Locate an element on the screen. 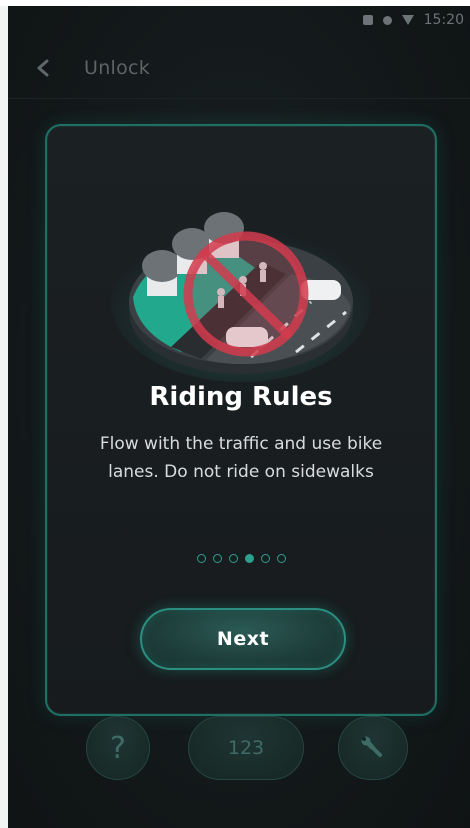 The width and height of the screenshot is (470, 828). app-bar: Unlock is located at coordinates (239, 68).